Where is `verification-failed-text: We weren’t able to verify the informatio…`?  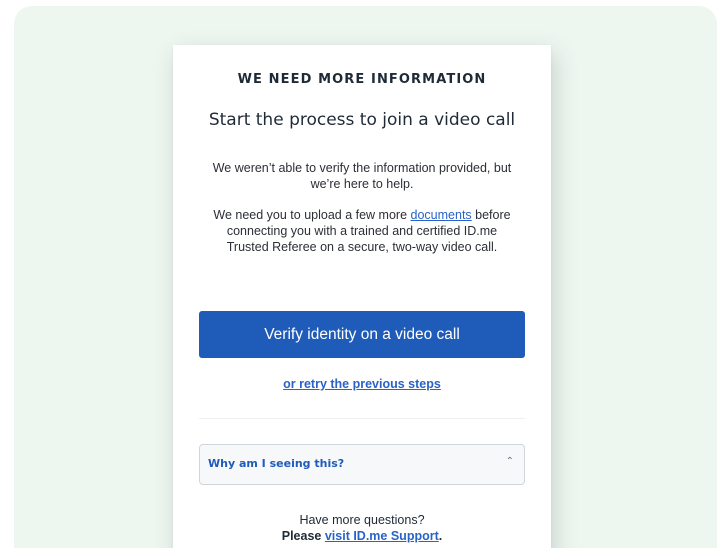
verification-failed-text: We weren’t able to verify the informatio… is located at coordinates (362, 176).